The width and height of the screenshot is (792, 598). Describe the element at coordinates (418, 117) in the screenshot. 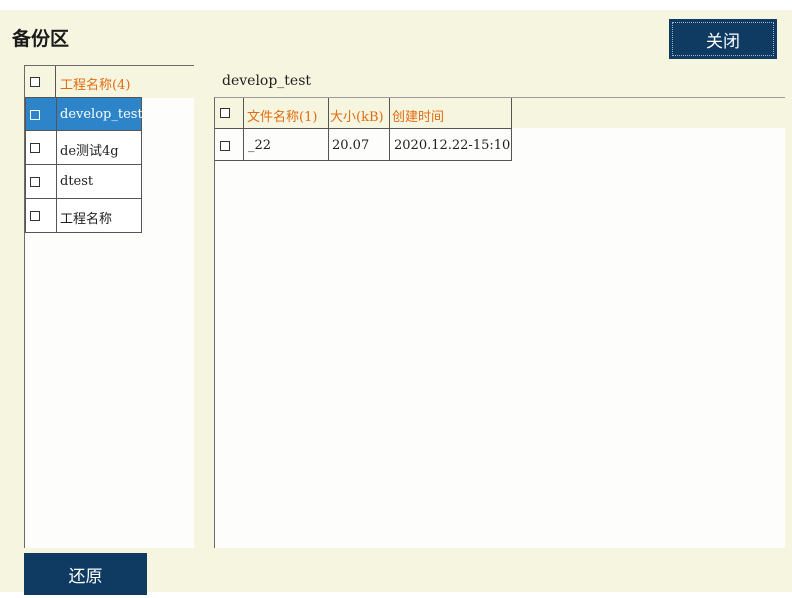

I see `column-created: 创建时间` at that location.